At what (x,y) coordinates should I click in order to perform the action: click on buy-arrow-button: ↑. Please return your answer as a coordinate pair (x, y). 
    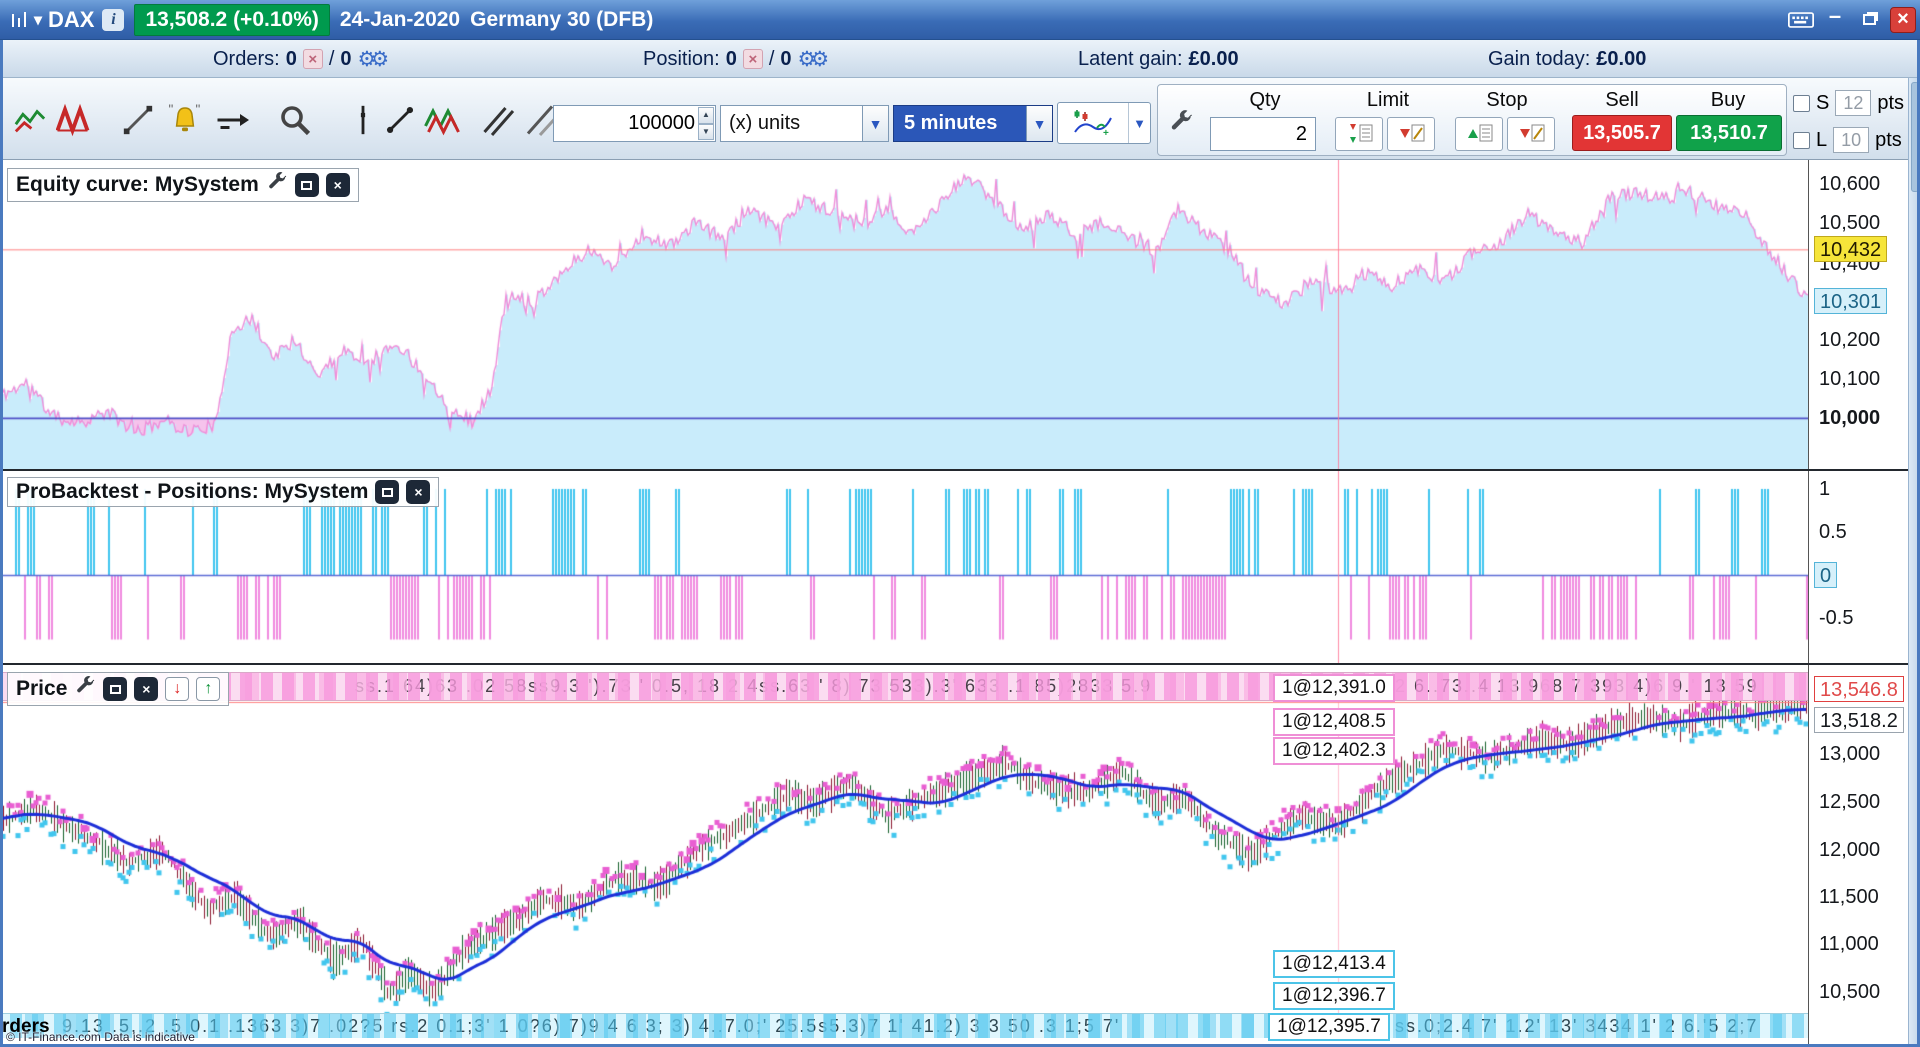
    Looking at the image, I should click on (208, 689).